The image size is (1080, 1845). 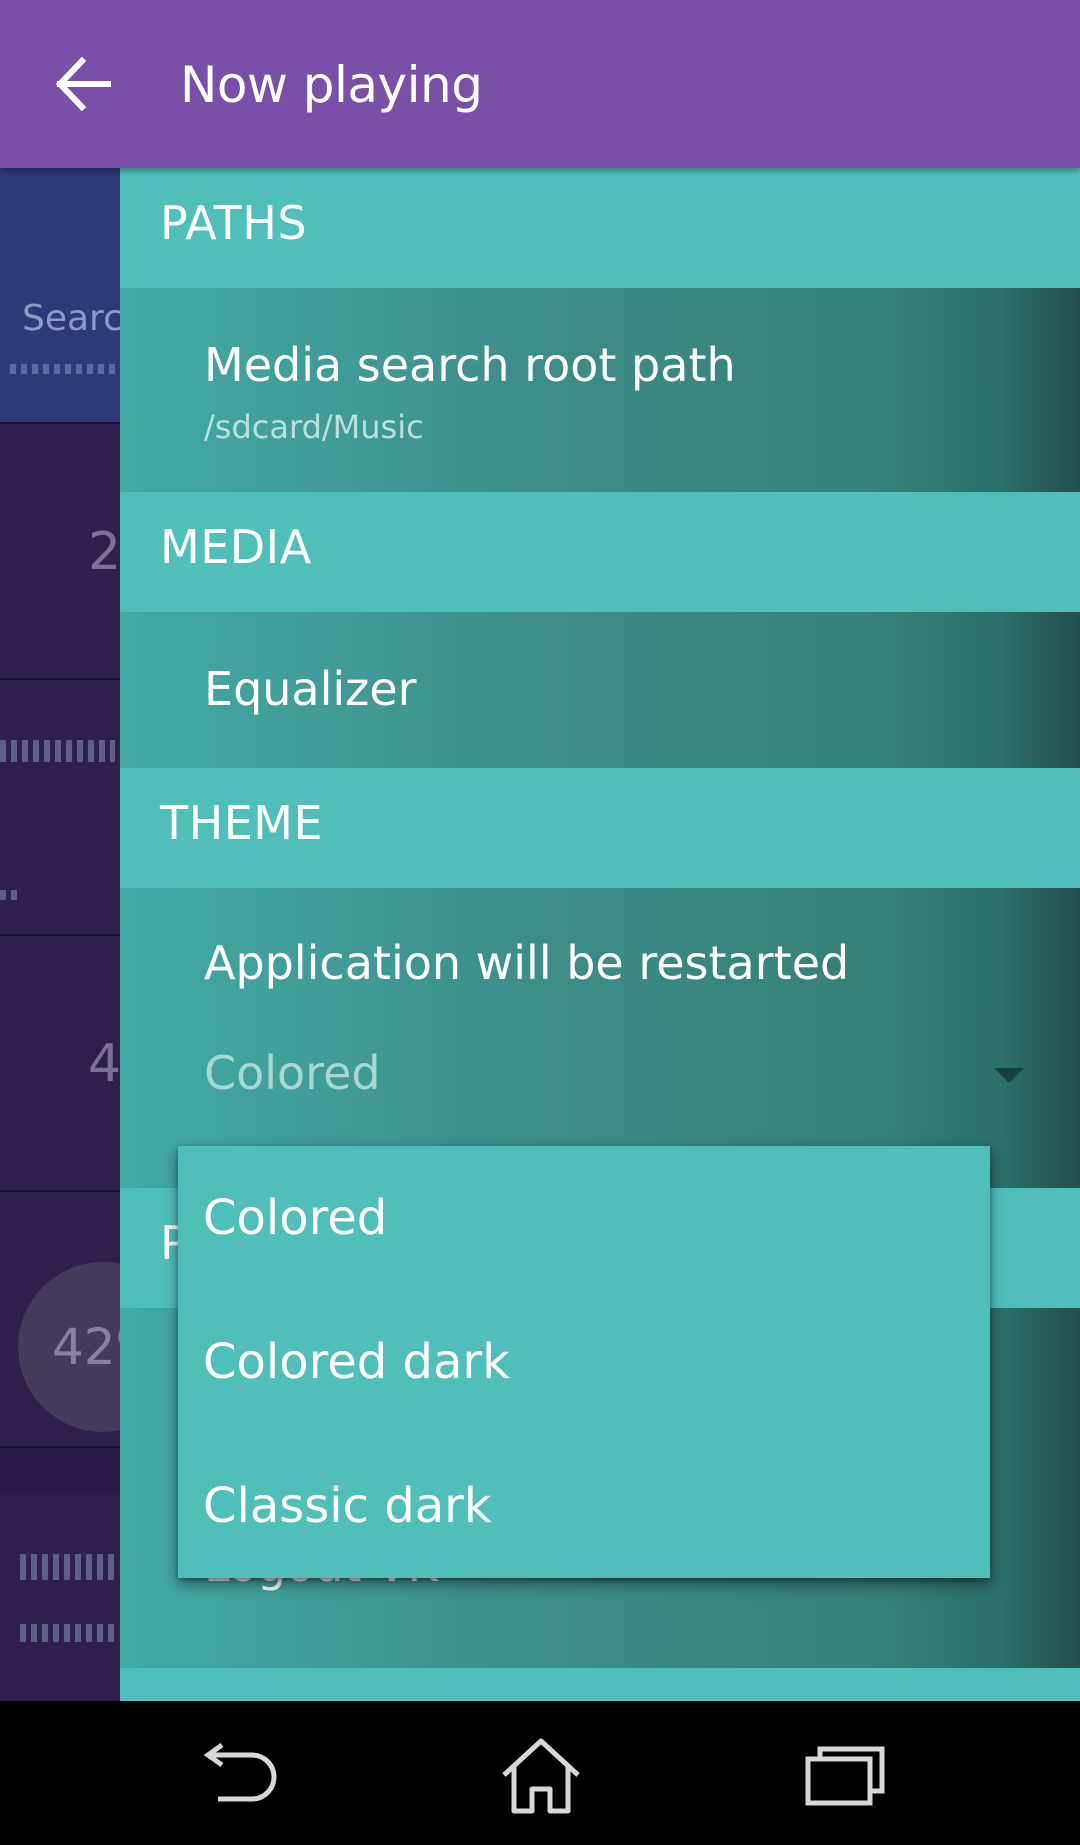 What do you see at coordinates (240, 1772) in the screenshot?
I see `back-icon` at bounding box center [240, 1772].